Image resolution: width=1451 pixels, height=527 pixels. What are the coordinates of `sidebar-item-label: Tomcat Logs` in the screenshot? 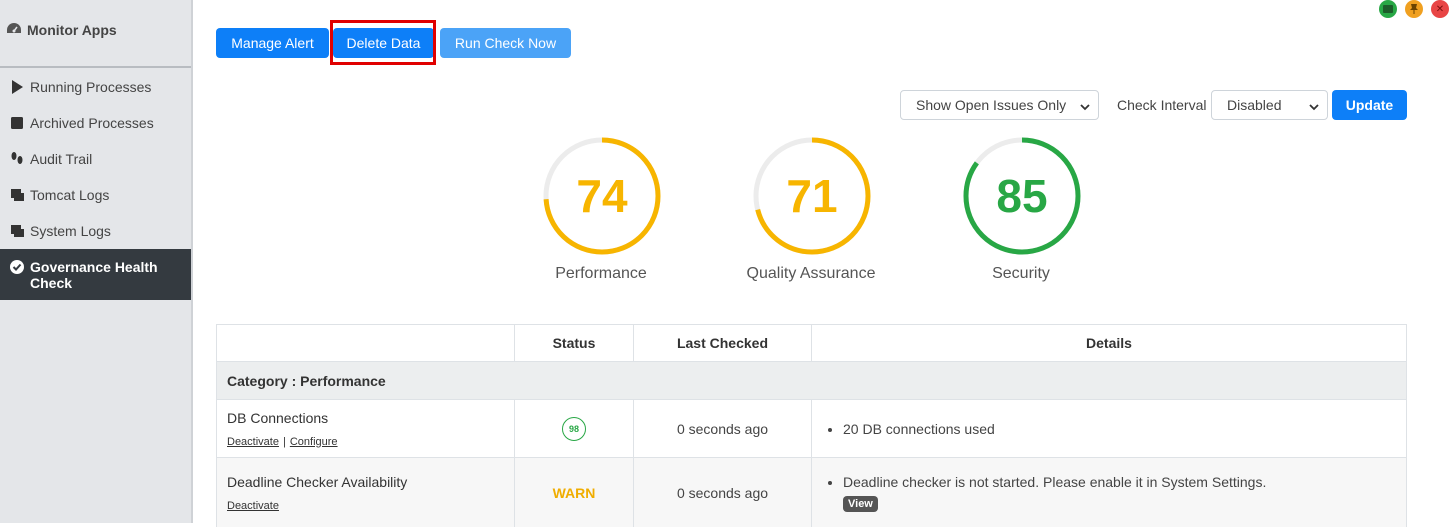 It's located at (69, 195).